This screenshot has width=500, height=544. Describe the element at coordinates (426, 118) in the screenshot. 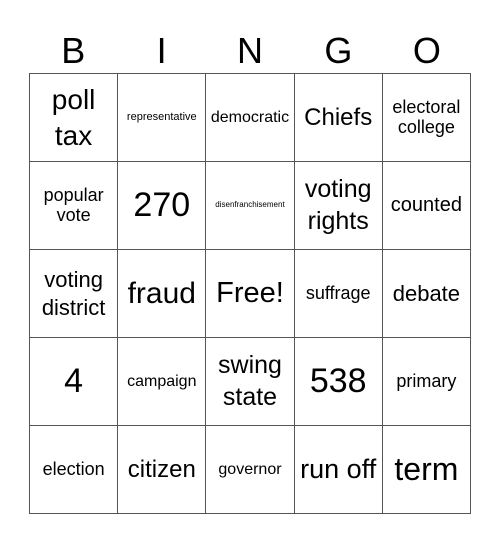

I see `bingo-cell: electoral college` at that location.